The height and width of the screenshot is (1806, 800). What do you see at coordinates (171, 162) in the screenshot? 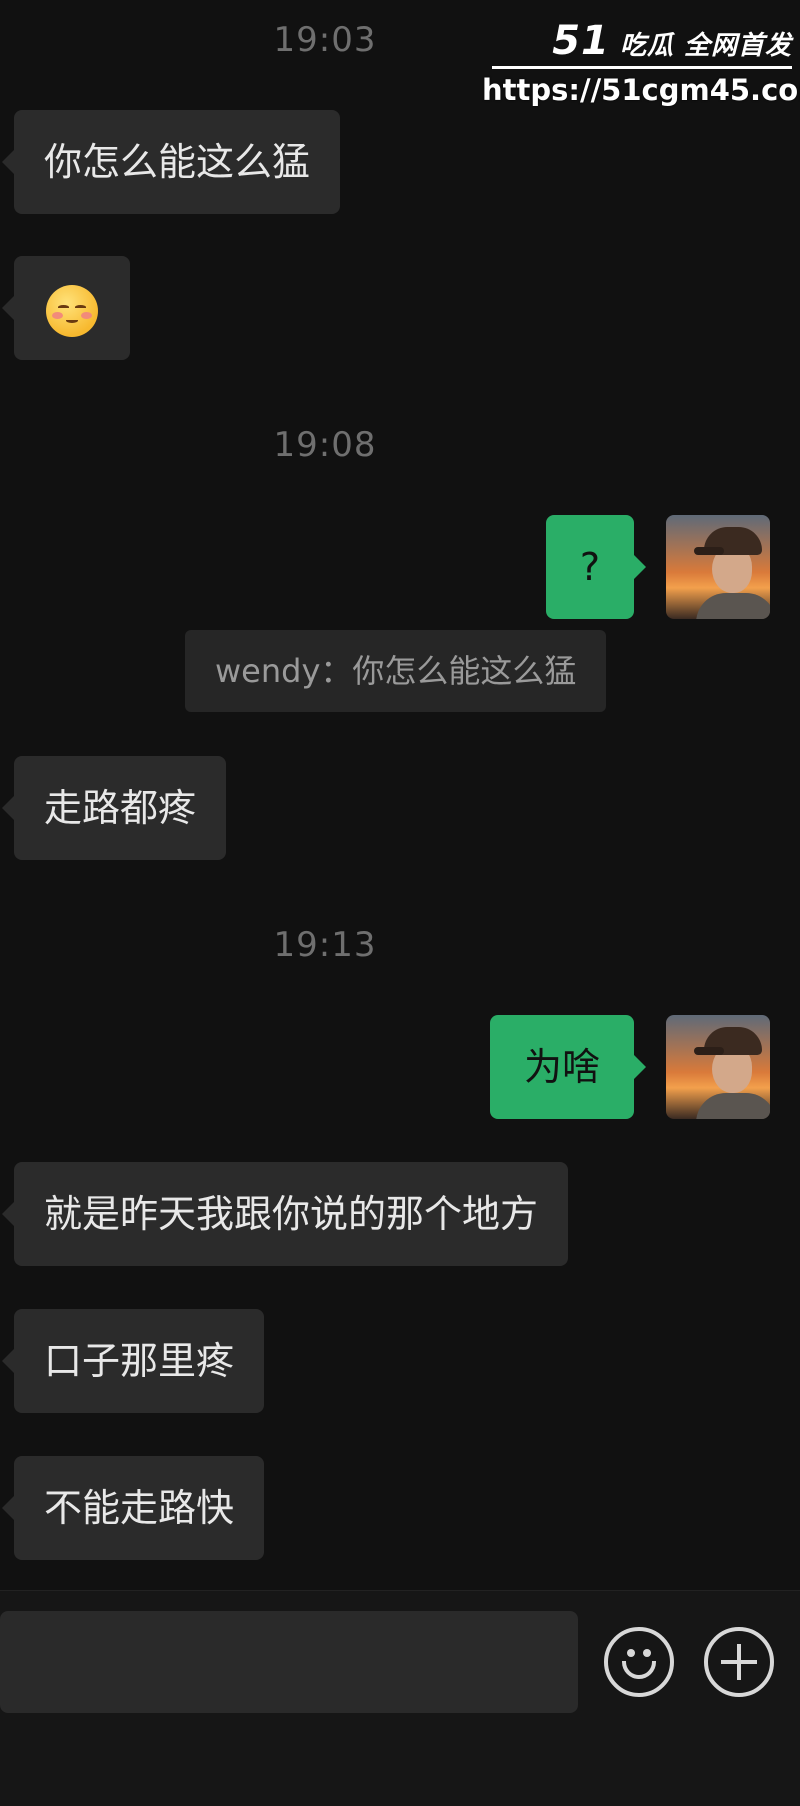
I see `message-bubble-incoming: 你怎么能这么猛` at bounding box center [171, 162].